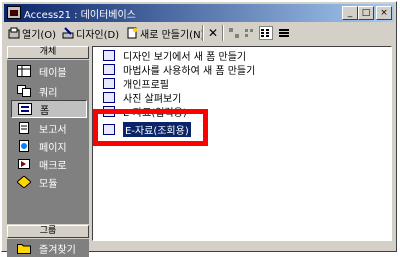  What do you see at coordinates (152, 99) in the screenshot?
I see `list-item-label: 사진 살펴보기` at bounding box center [152, 99].